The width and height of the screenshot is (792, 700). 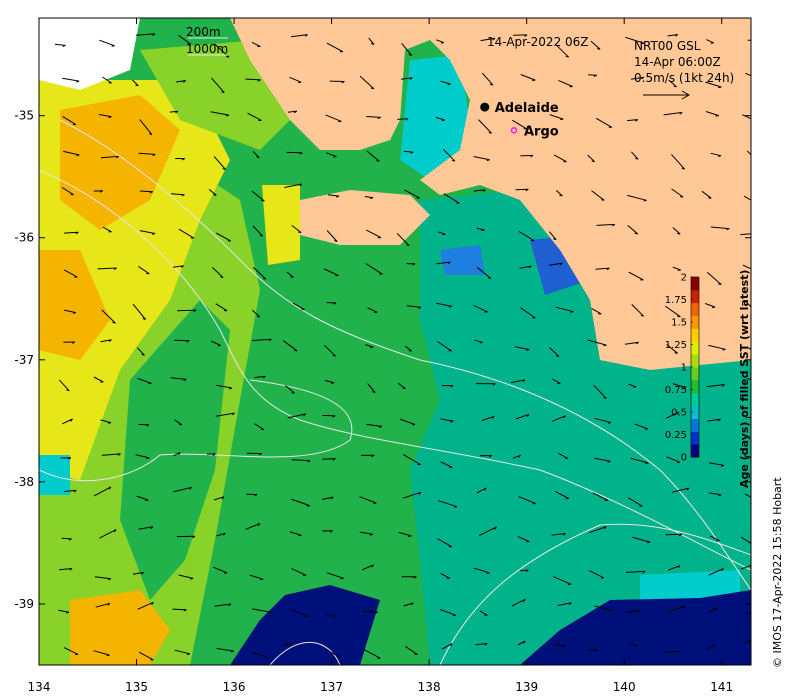 I want to click on map-date: 14-Apr-2022 06Z, so click(x=538, y=42).